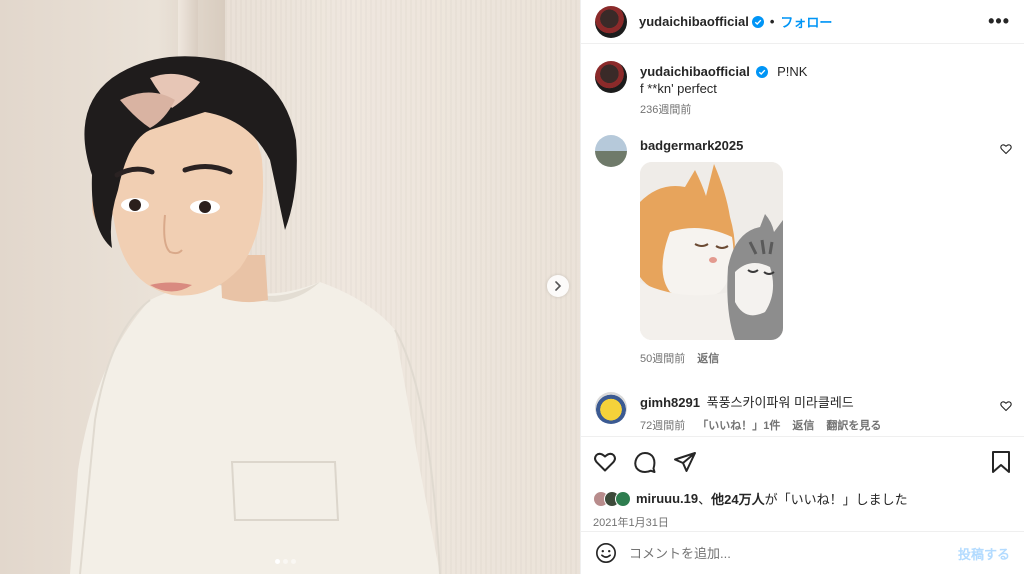 This screenshot has height=574, width=1024. Describe the element at coordinates (691, 145) in the screenshot. I see `commenter-username: badgermark2025` at that location.